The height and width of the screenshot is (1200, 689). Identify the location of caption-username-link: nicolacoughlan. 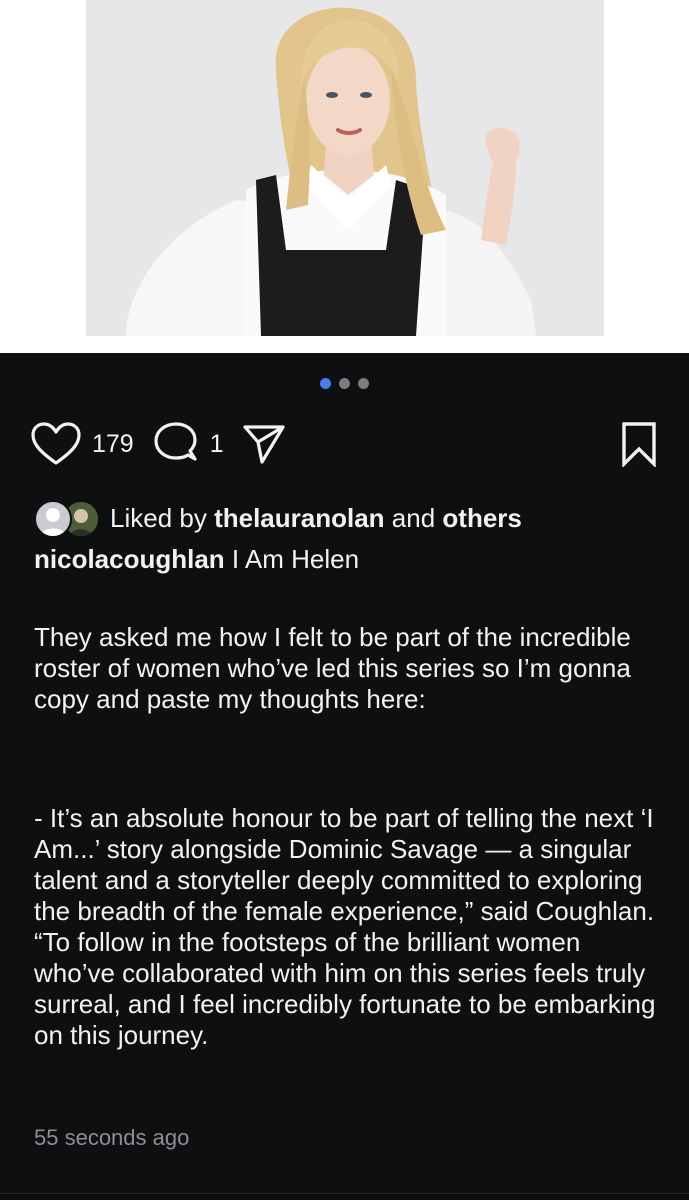
(129, 559).